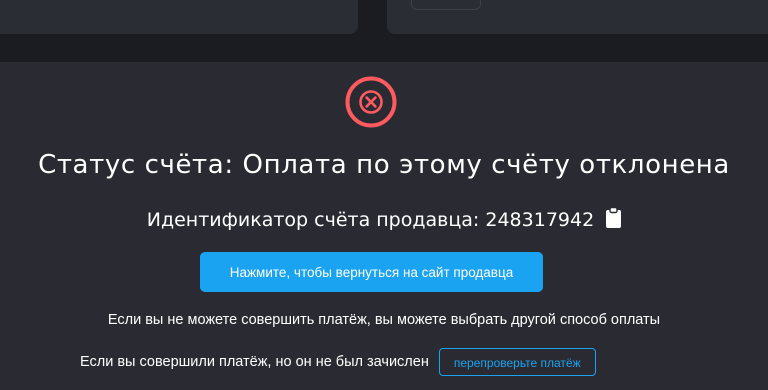 The image size is (768, 390). Describe the element at coordinates (371, 102) in the screenshot. I see `error-x-icon` at that location.